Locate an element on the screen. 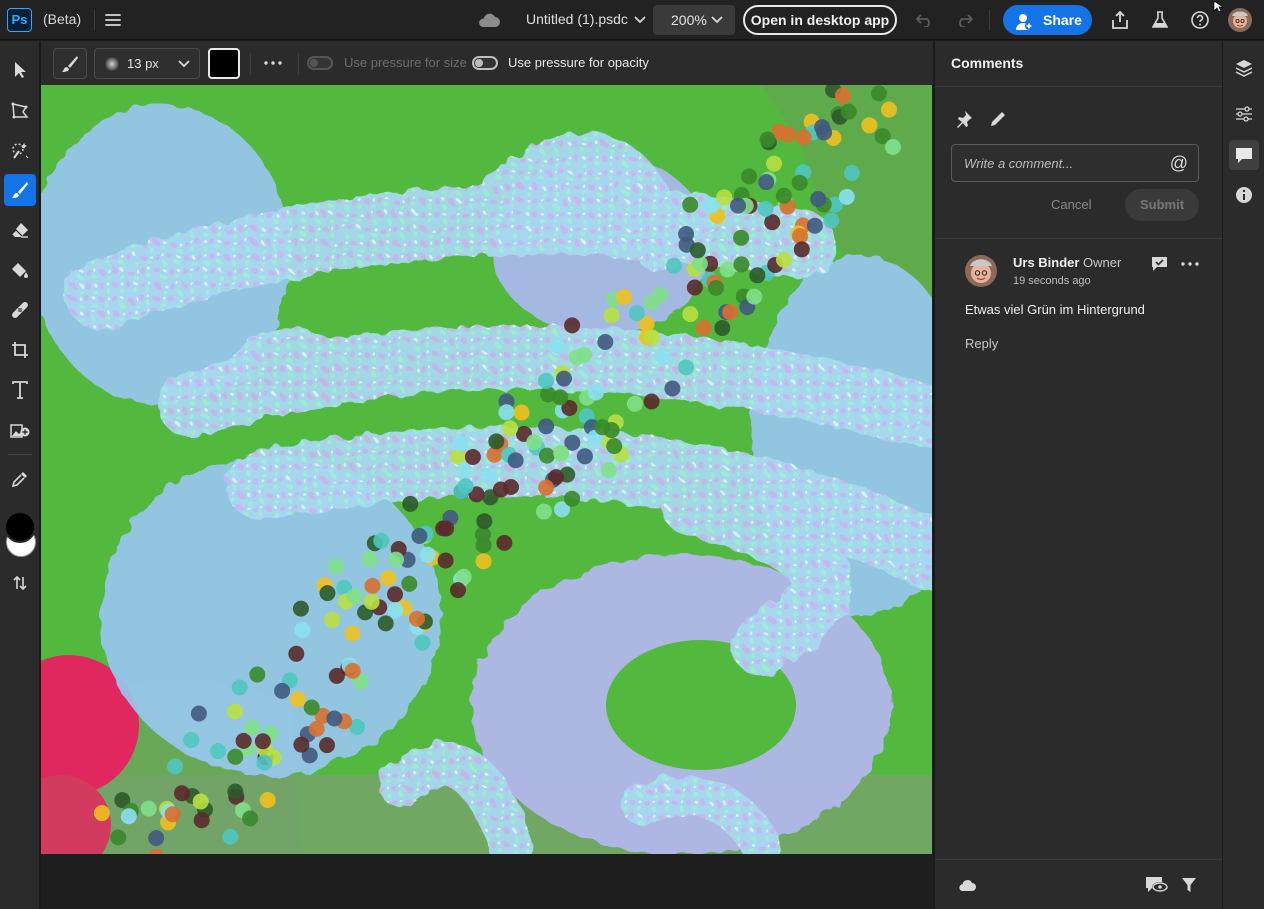  quick-select-tool-icon is located at coordinates (20, 151).